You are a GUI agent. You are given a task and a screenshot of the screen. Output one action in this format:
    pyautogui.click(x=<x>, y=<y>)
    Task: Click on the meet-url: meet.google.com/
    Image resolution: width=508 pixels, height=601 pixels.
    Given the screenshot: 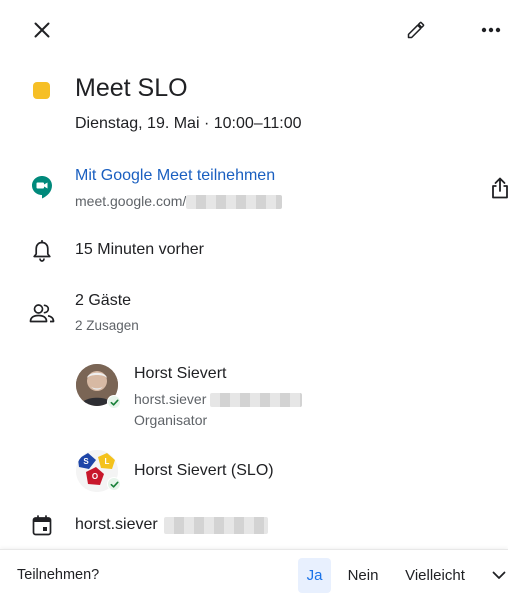 What is the action you would take?
    pyautogui.click(x=131, y=201)
    